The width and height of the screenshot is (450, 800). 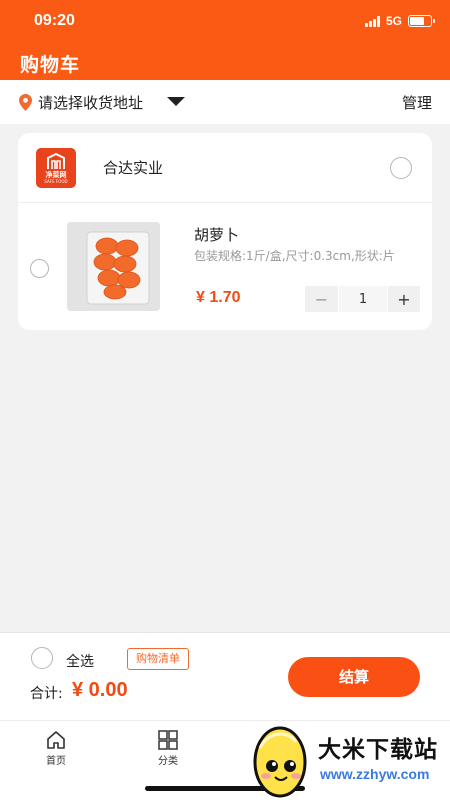 What do you see at coordinates (225, 202) in the screenshot?
I see `divider` at bounding box center [225, 202].